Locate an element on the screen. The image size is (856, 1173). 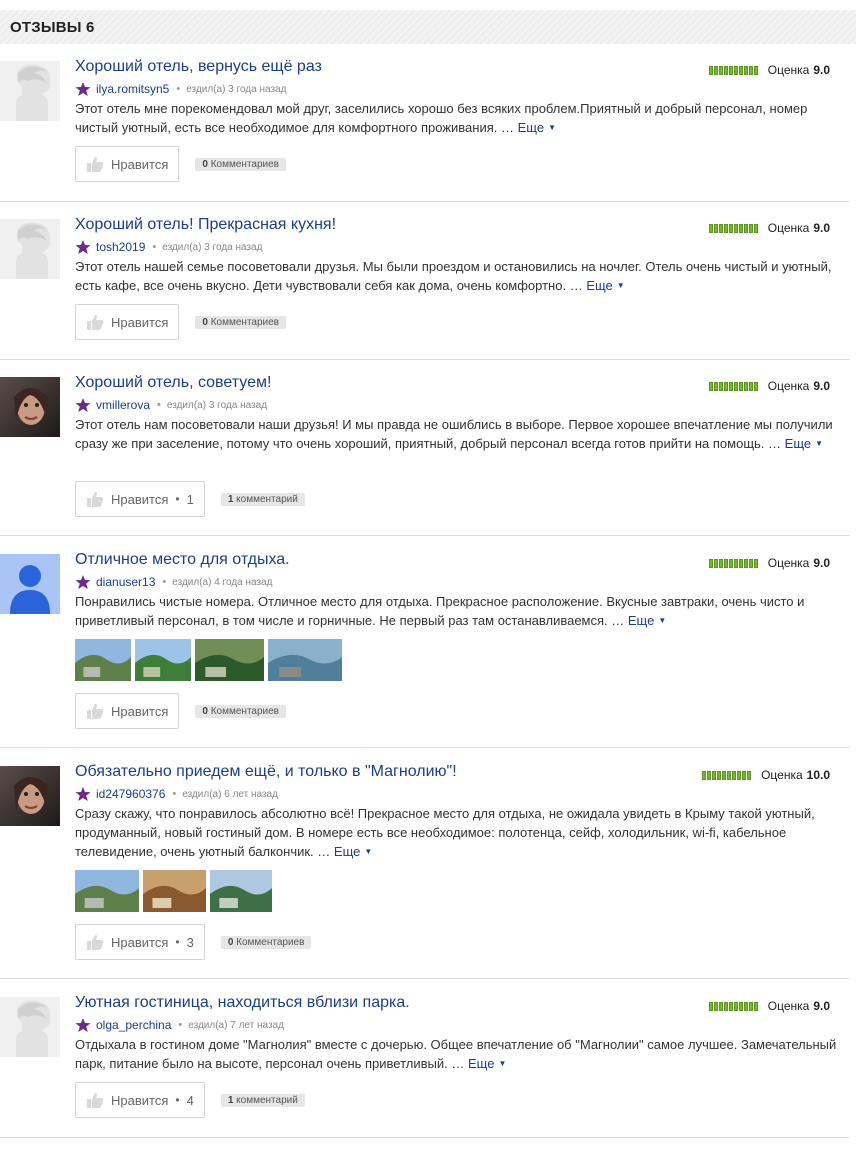
review-time: ездил(а) 3 года назад is located at coordinates (217, 405).